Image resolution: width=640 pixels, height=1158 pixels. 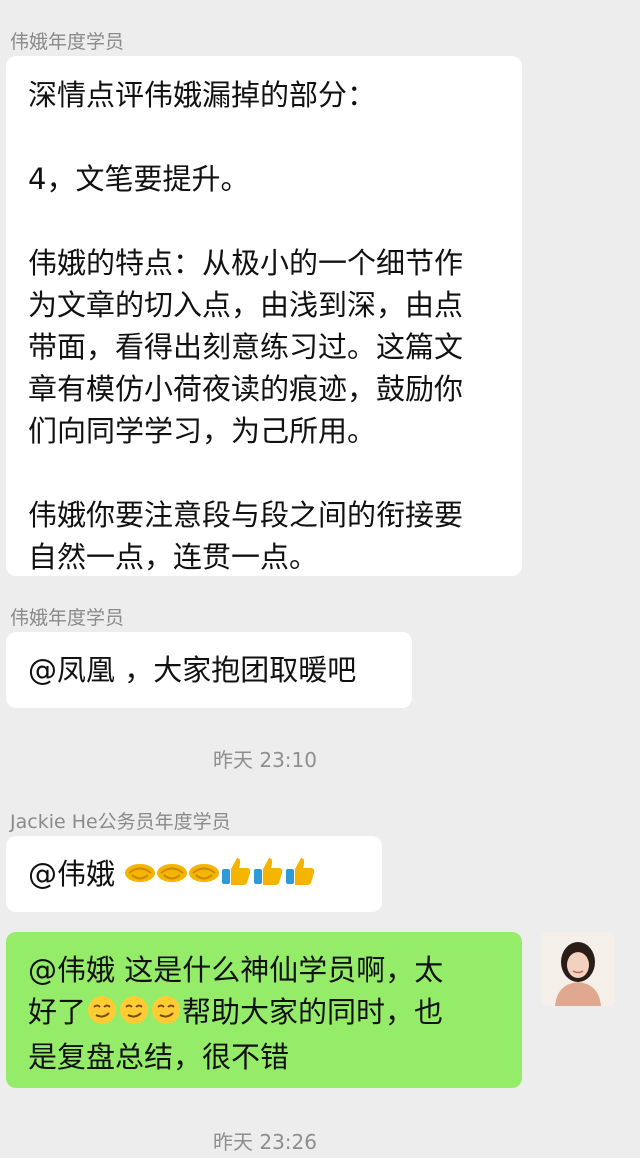 What do you see at coordinates (202, 95) in the screenshot?
I see `message-text-line: 深情点评伟娥漏掉的部分：` at bounding box center [202, 95].